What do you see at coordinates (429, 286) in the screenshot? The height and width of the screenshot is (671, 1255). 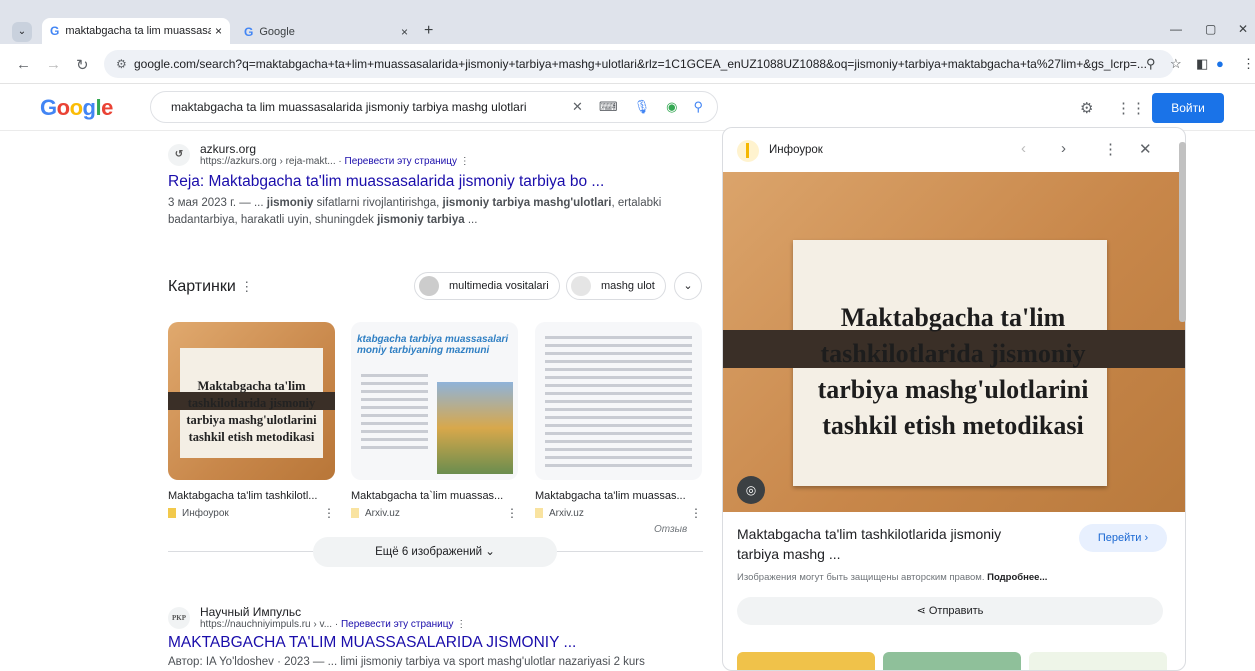 I see `chip-thumbnail` at bounding box center [429, 286].